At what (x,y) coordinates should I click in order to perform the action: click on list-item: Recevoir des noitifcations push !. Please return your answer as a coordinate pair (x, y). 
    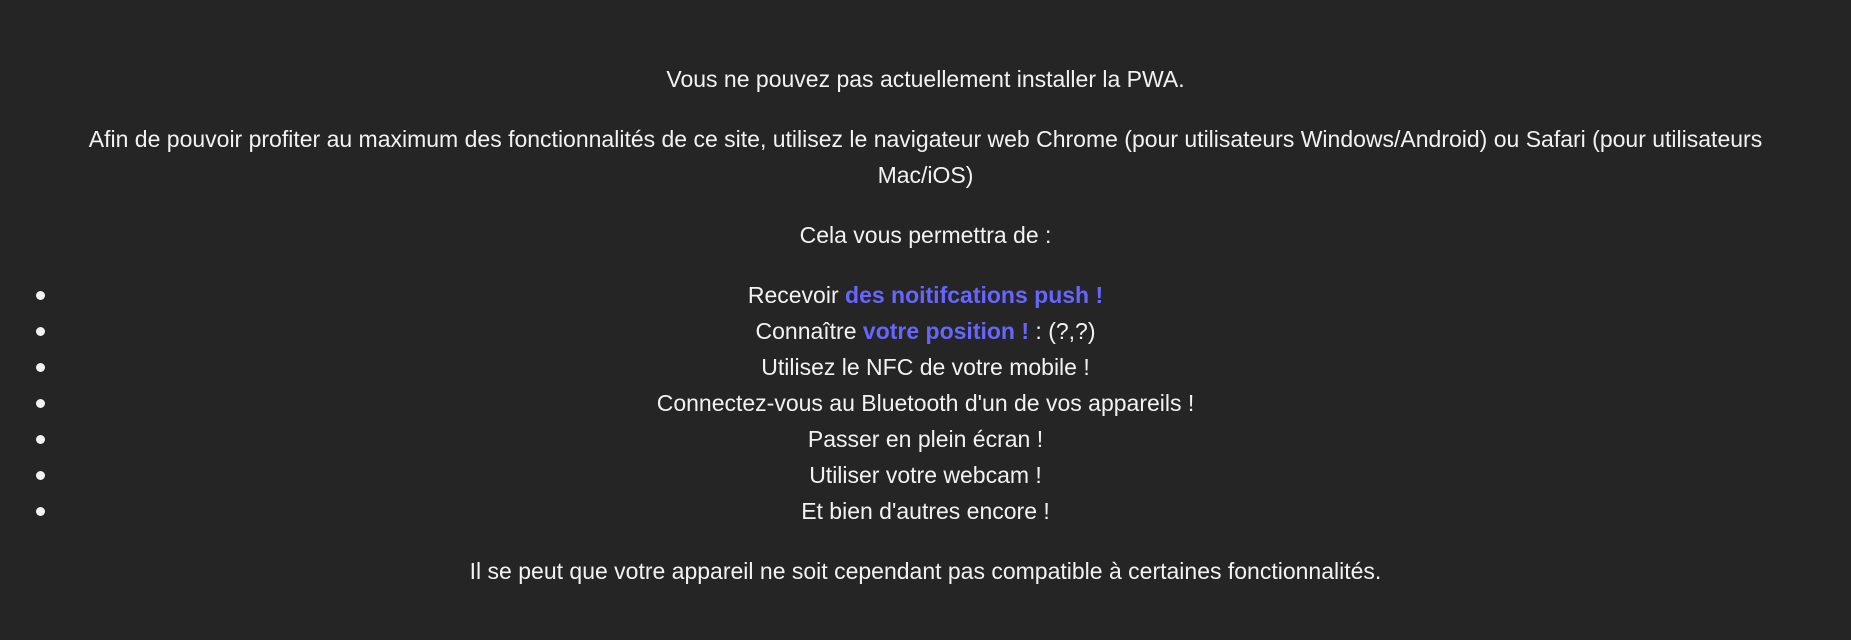
    Looking at the image, I should click on (925, 295).